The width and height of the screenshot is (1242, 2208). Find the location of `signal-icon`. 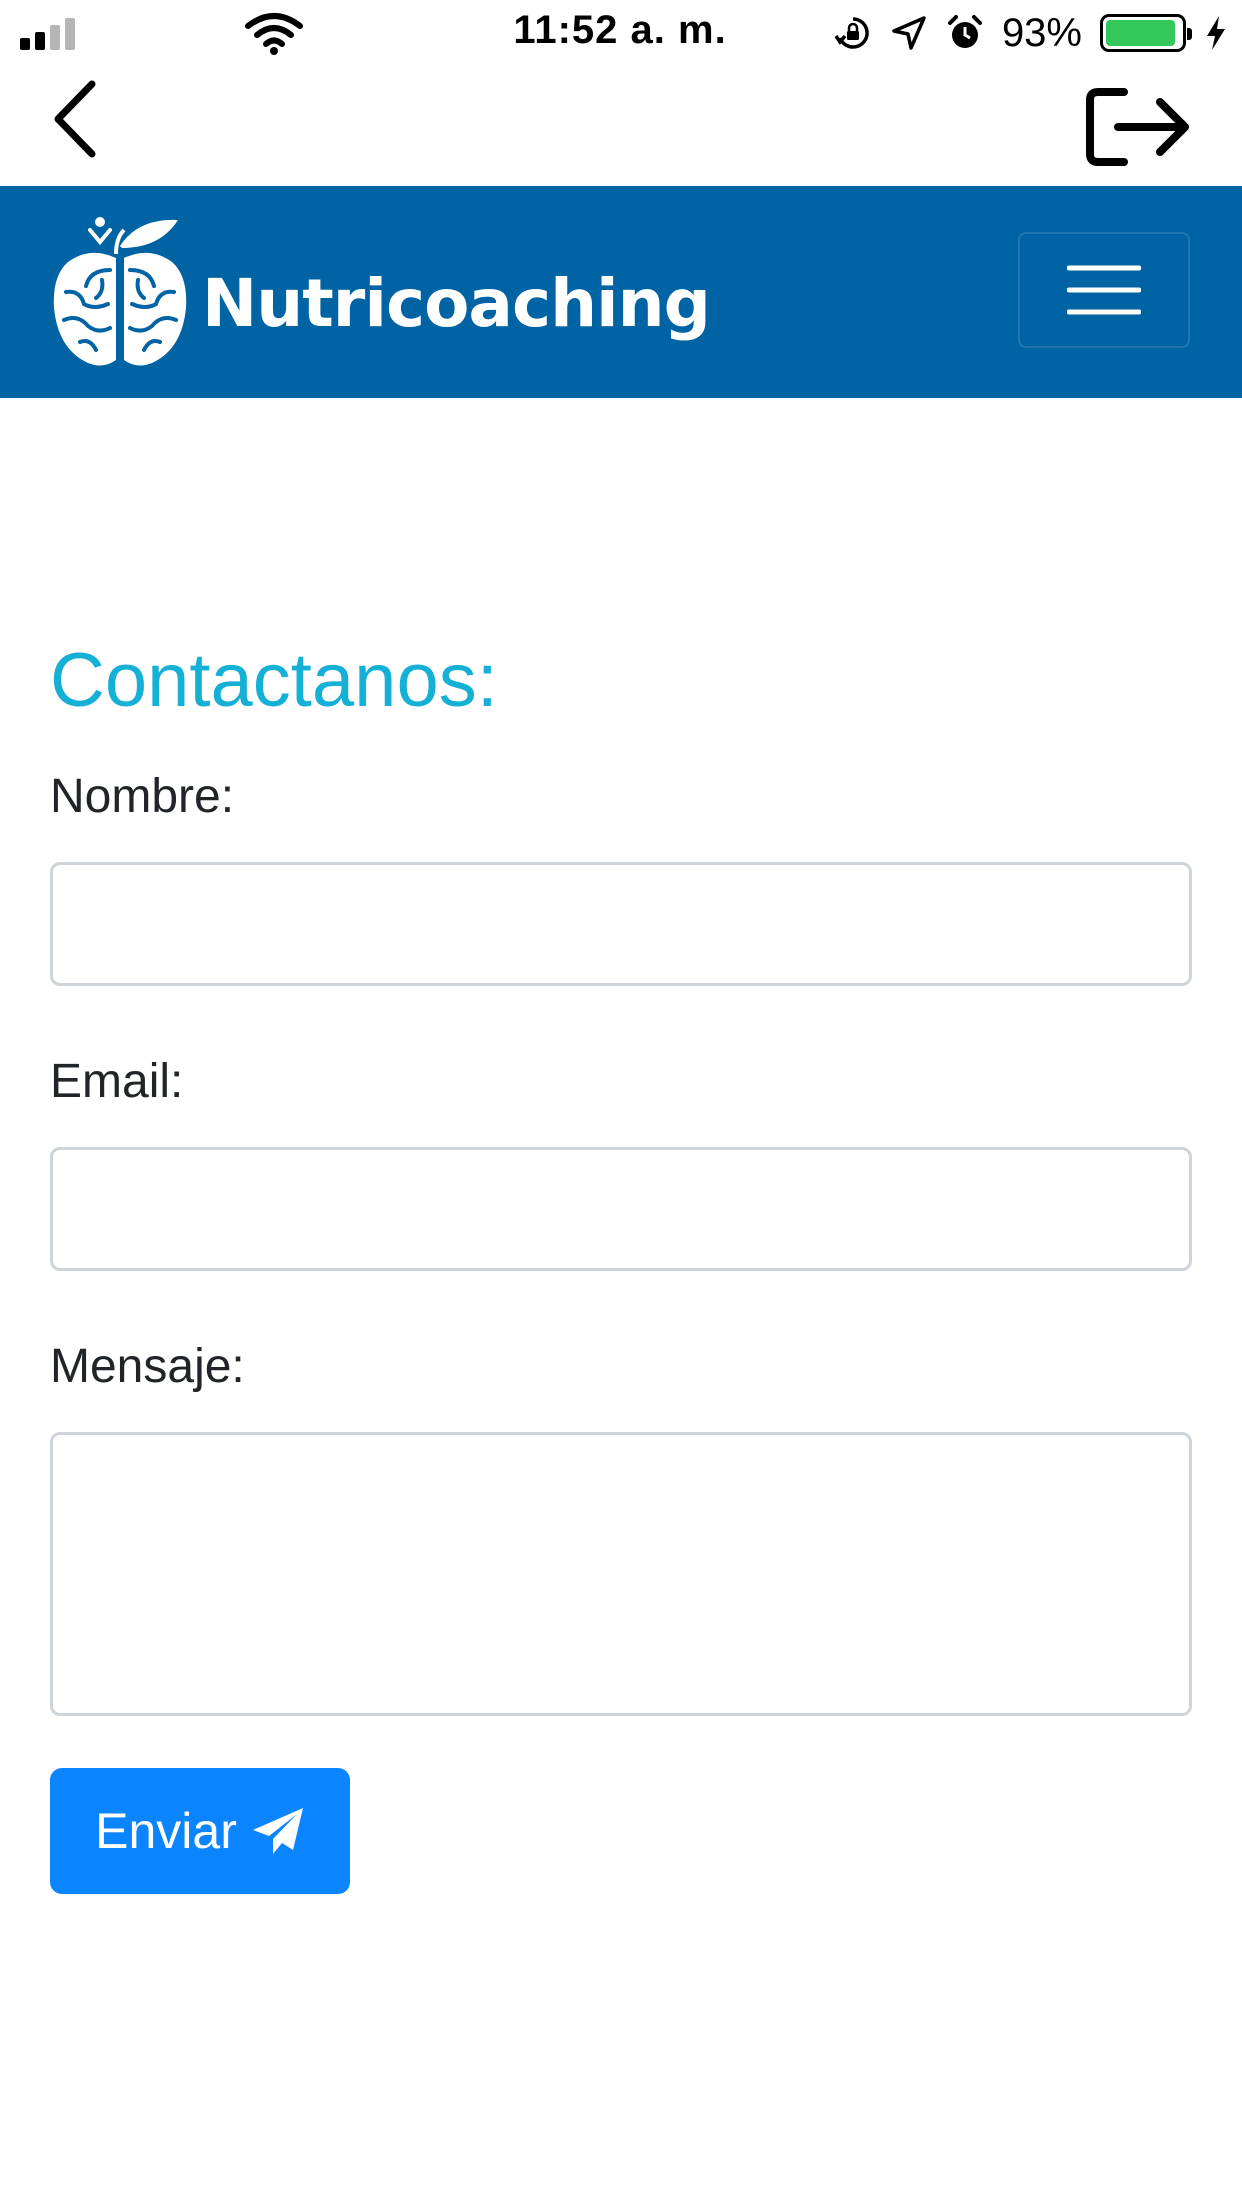

signal-icon is located at coordinates (47, 33).